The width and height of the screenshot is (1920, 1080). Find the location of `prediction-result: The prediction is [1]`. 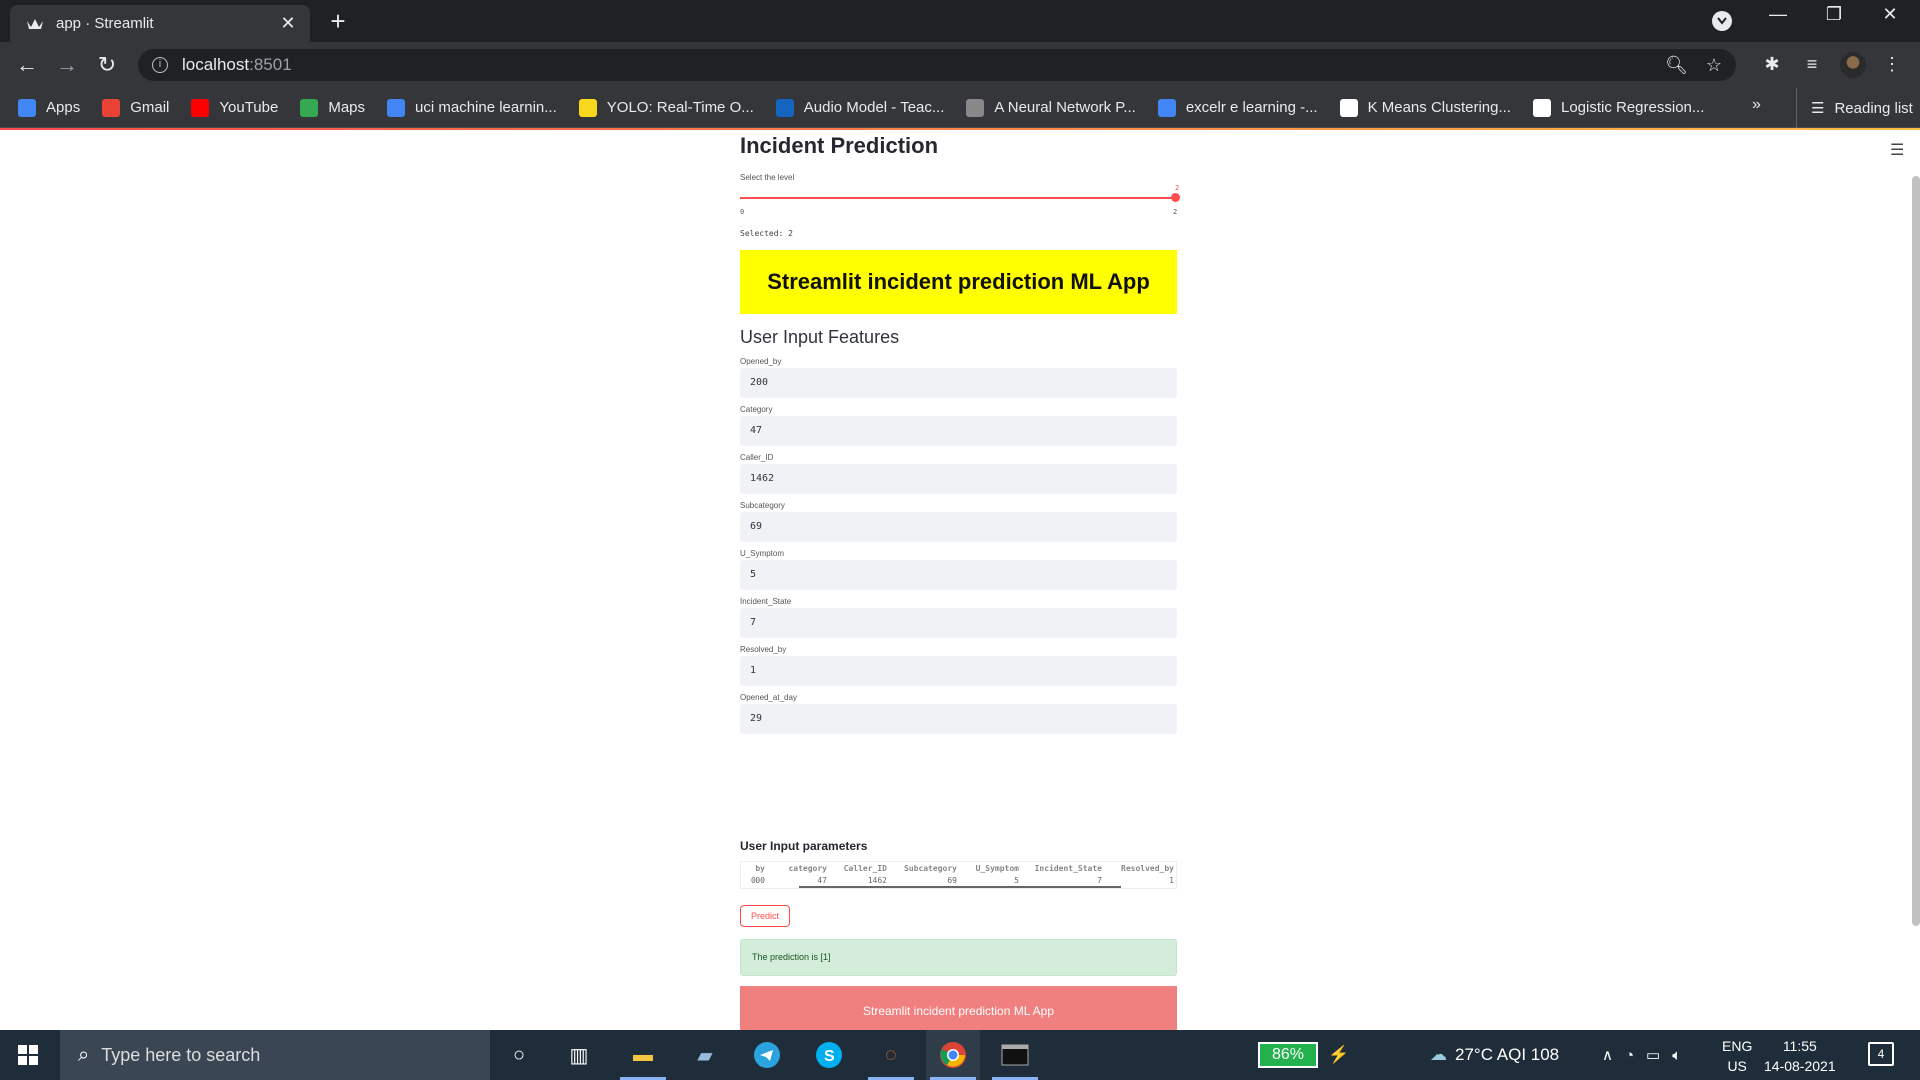

prediction-result: The prediction is [1] is located at coordinates (958, 957).